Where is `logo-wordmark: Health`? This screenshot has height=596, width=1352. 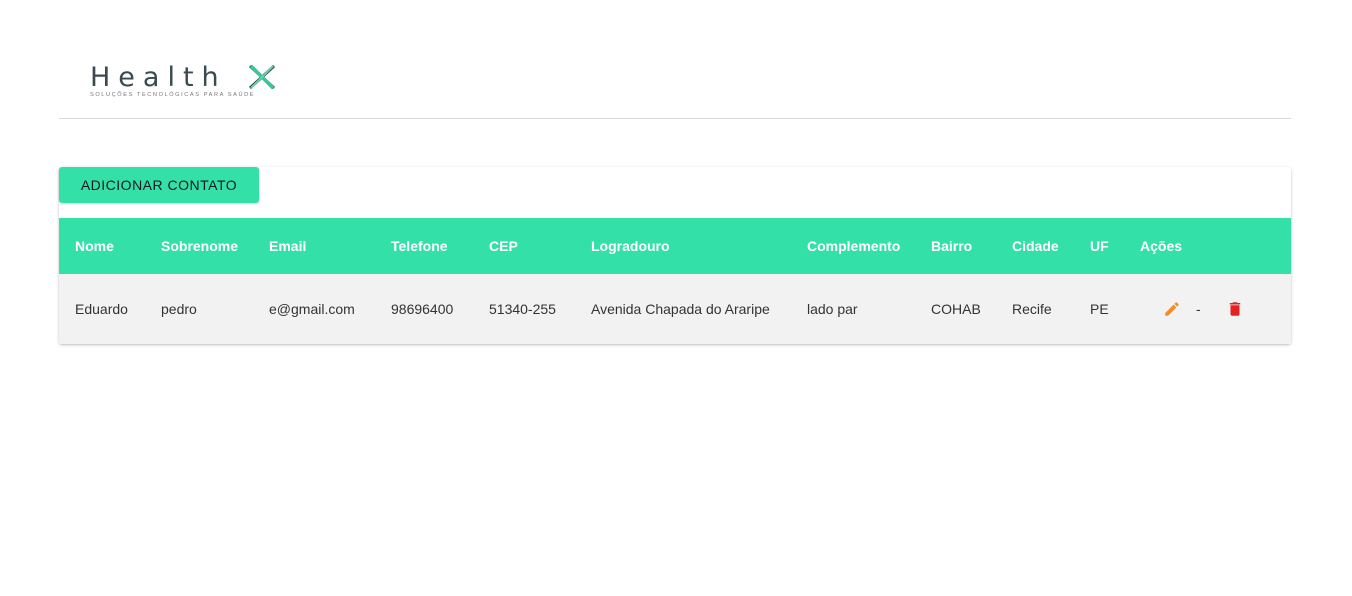
logo-wordmark: Health is located at coordinates (158, 77).